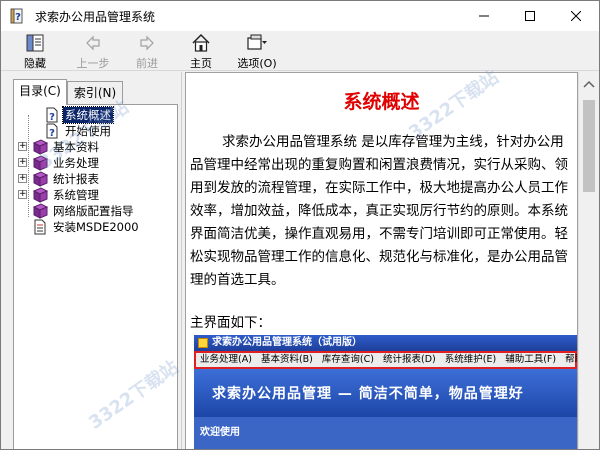 Image resolution: width=600 pixels, height=450 pixels. What do you see at coordinates (347, 359) in the screenshot?
I see `embedded-menu-item: 库存查询(C)` at bounding box center [347, 359].